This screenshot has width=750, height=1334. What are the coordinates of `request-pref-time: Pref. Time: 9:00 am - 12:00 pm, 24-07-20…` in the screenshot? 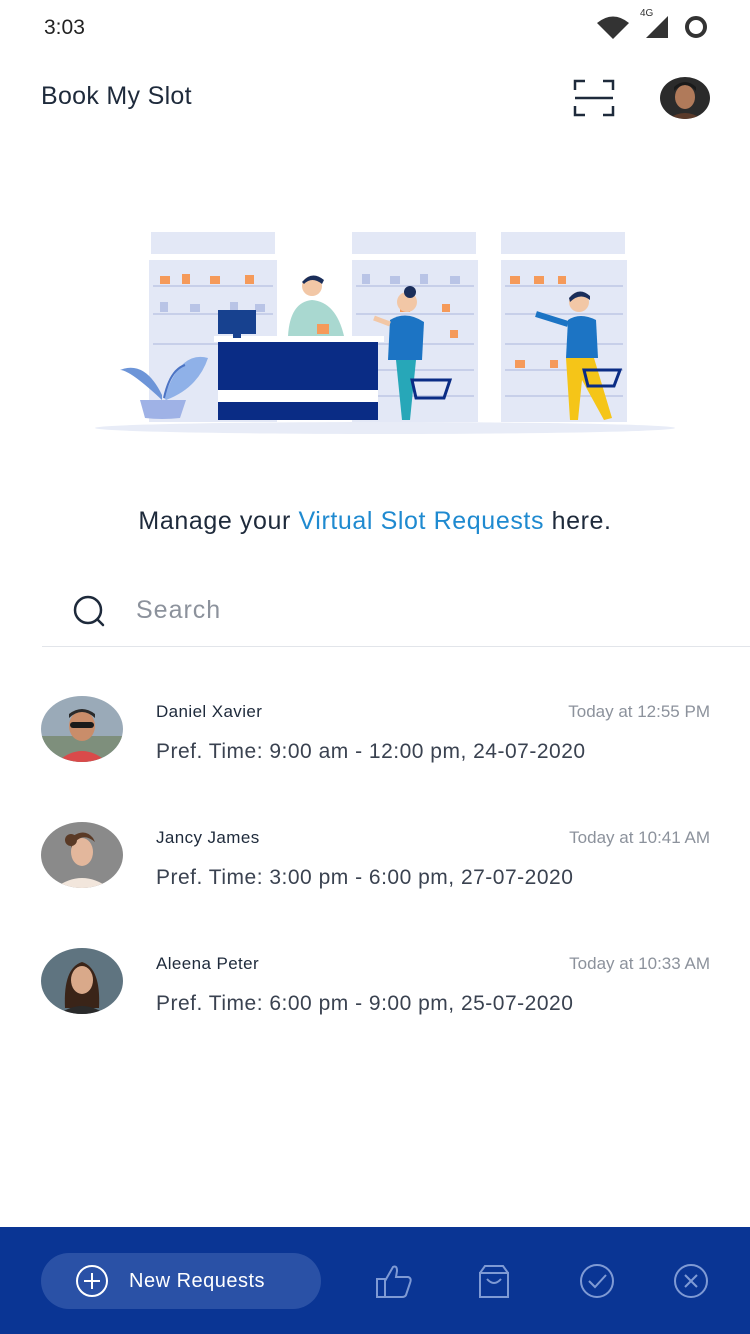 It's located at (371, 751).